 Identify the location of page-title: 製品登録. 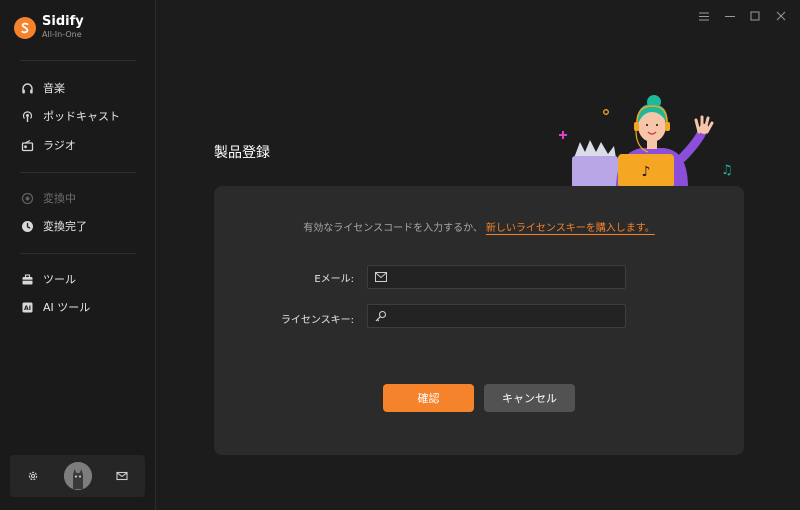
(242, 153).